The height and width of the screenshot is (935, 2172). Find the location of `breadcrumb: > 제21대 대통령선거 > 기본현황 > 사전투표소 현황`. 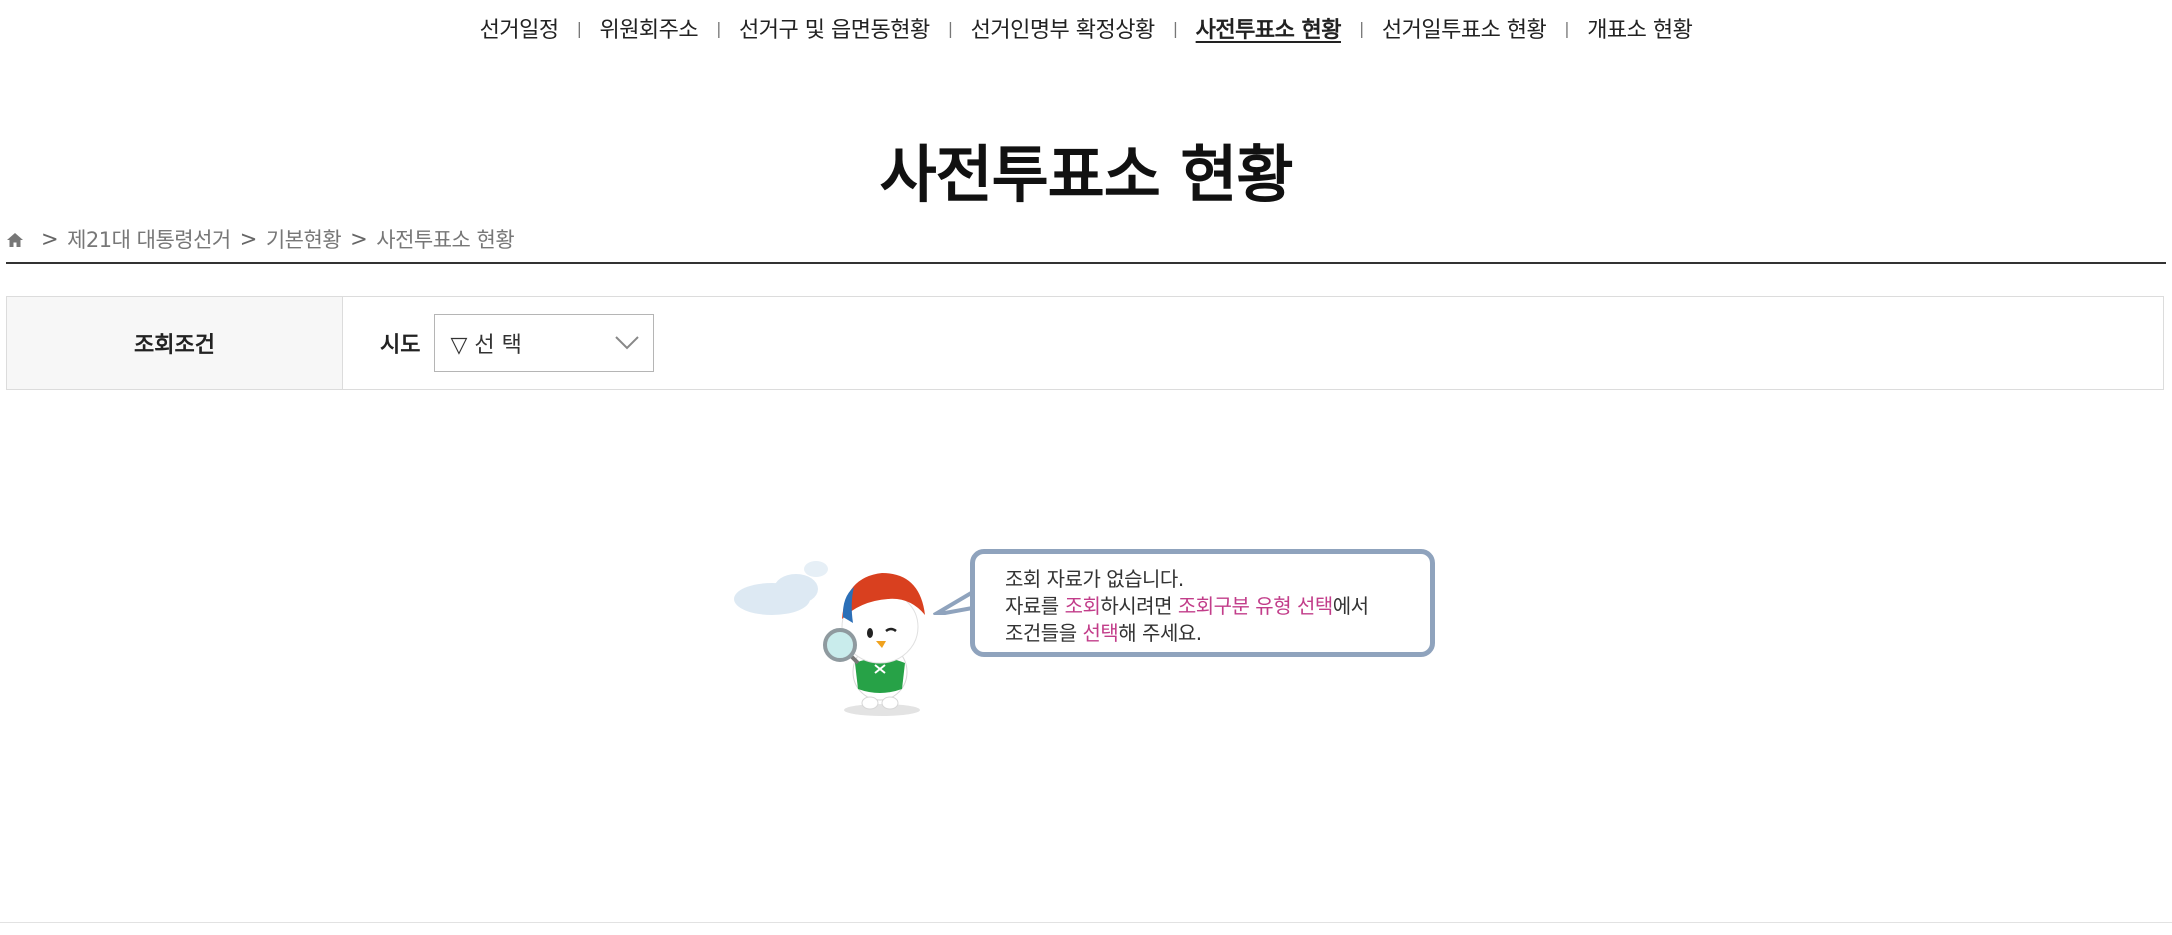

breadcrumb: > 제21대 대통령선거 > 기본현황 > 사전투표소 현황 is located at coordinates (260, 239).